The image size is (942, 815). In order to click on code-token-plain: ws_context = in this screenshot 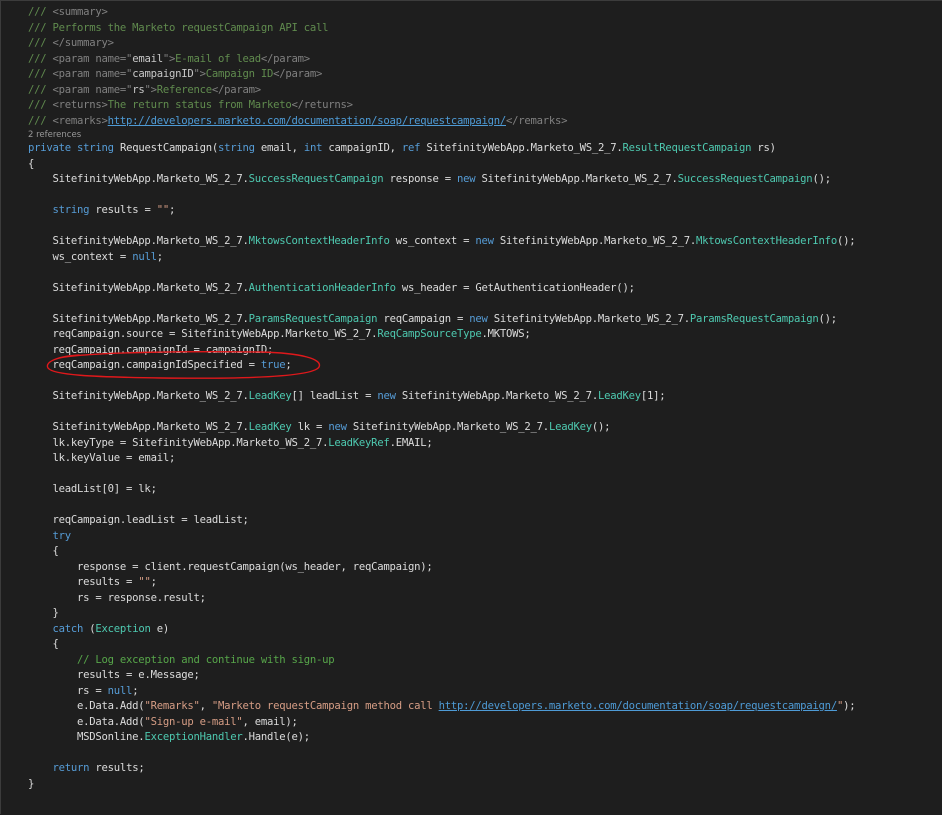, I will do `click(432, 241)`.